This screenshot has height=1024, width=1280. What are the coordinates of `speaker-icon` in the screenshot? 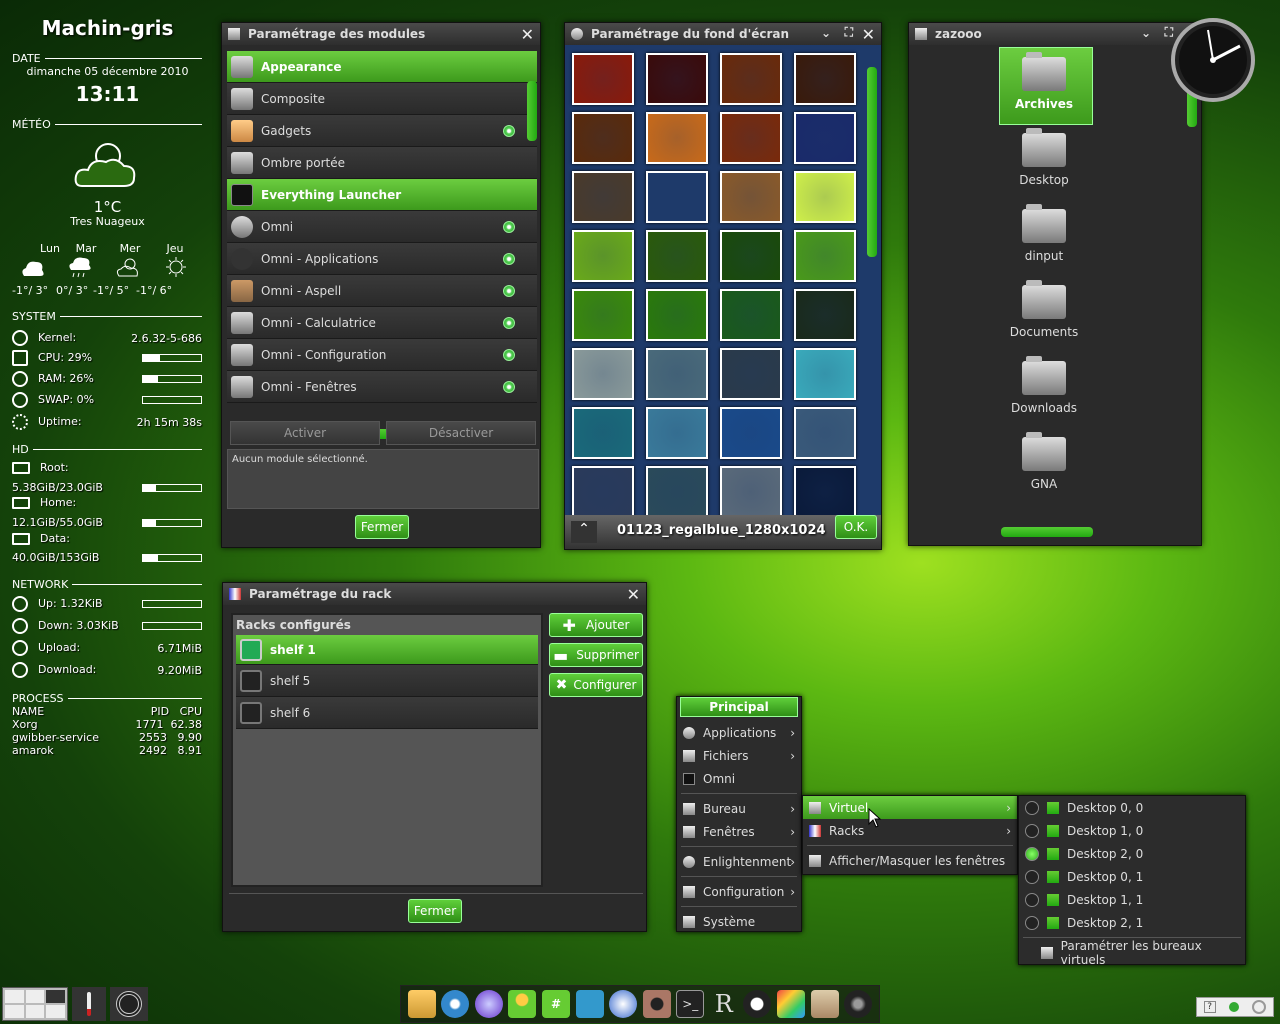 It's located at (129, 1004).